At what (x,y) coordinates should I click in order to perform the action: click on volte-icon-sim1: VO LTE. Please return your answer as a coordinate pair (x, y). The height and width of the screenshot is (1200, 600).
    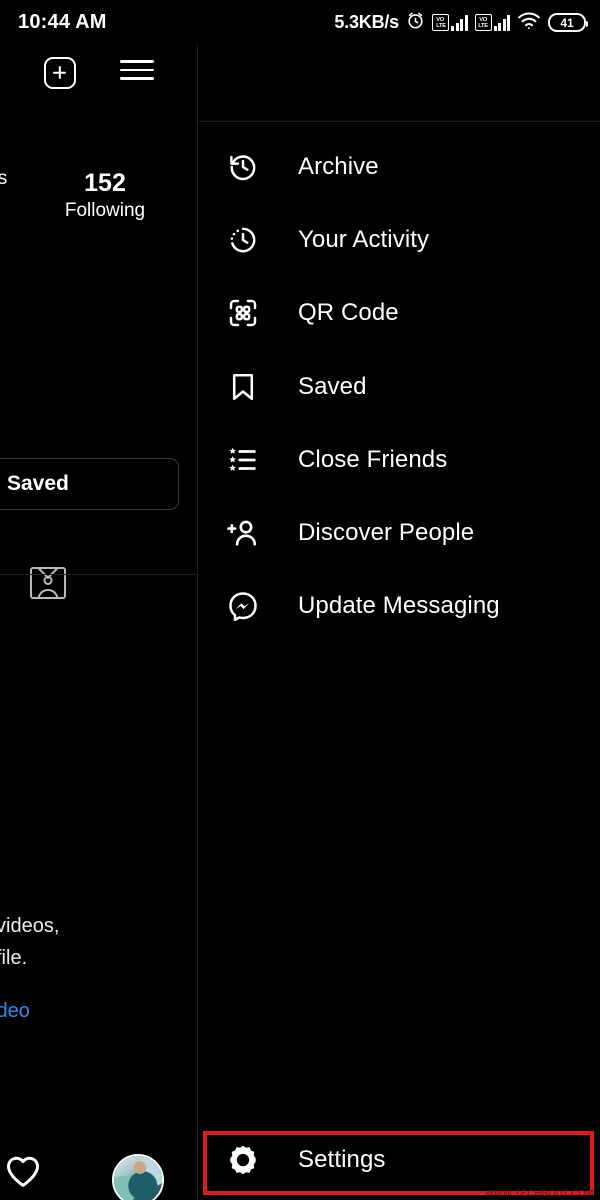
    Looking at the image, I should click on (440, 22).